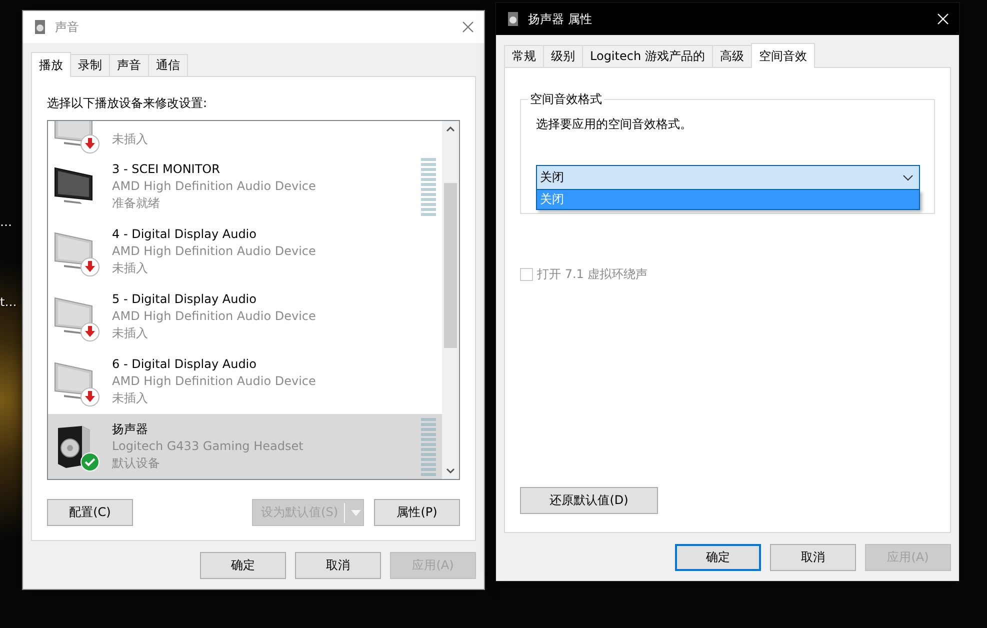  I want to click on device-name: 3 - SCEI MONITOR, so click(166, 169).